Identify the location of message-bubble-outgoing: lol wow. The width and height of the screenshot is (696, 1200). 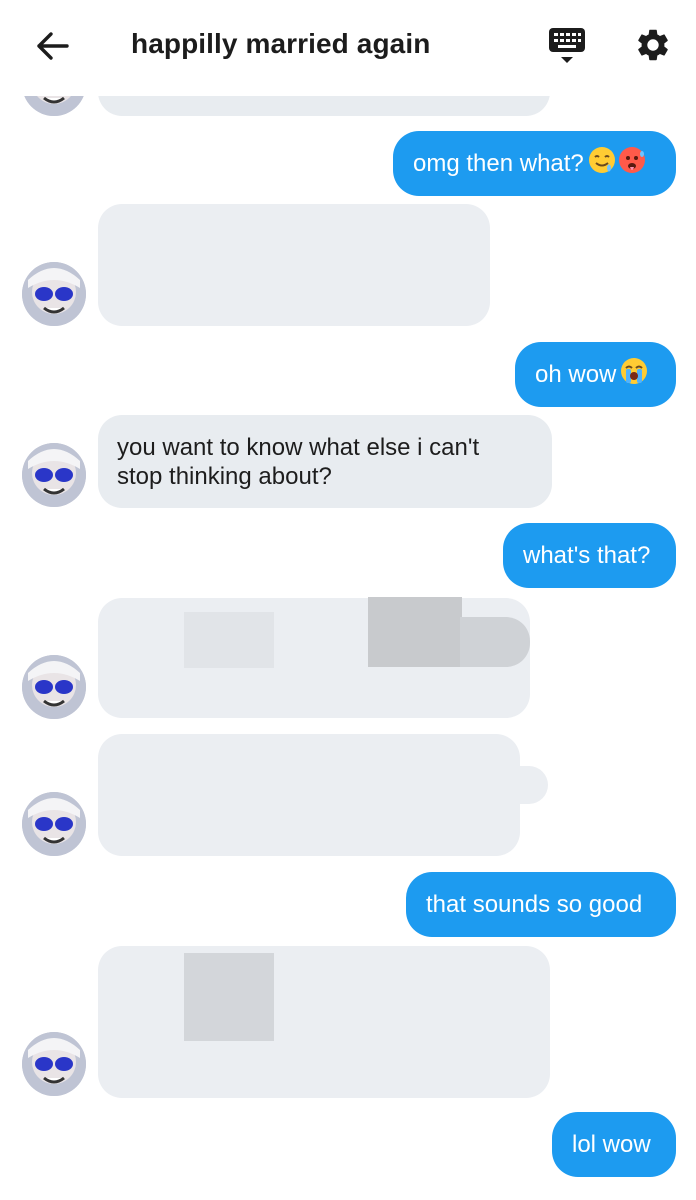
(614, 1144).